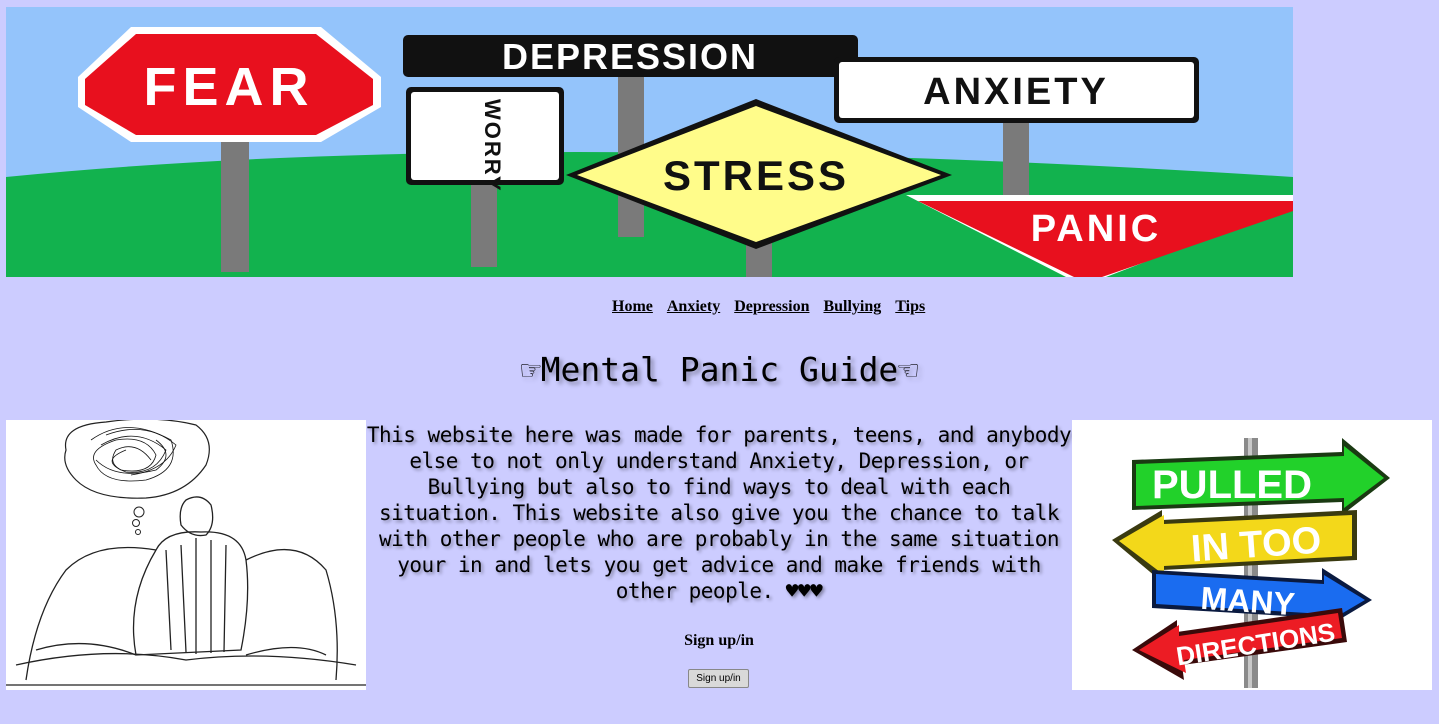 This screenshot has width=1439, height=724. What do you see at coordinates (693, 306) in the screenshot?
I see `nav-link-anxiety: Anxiety` at bounding box center [693, 306].